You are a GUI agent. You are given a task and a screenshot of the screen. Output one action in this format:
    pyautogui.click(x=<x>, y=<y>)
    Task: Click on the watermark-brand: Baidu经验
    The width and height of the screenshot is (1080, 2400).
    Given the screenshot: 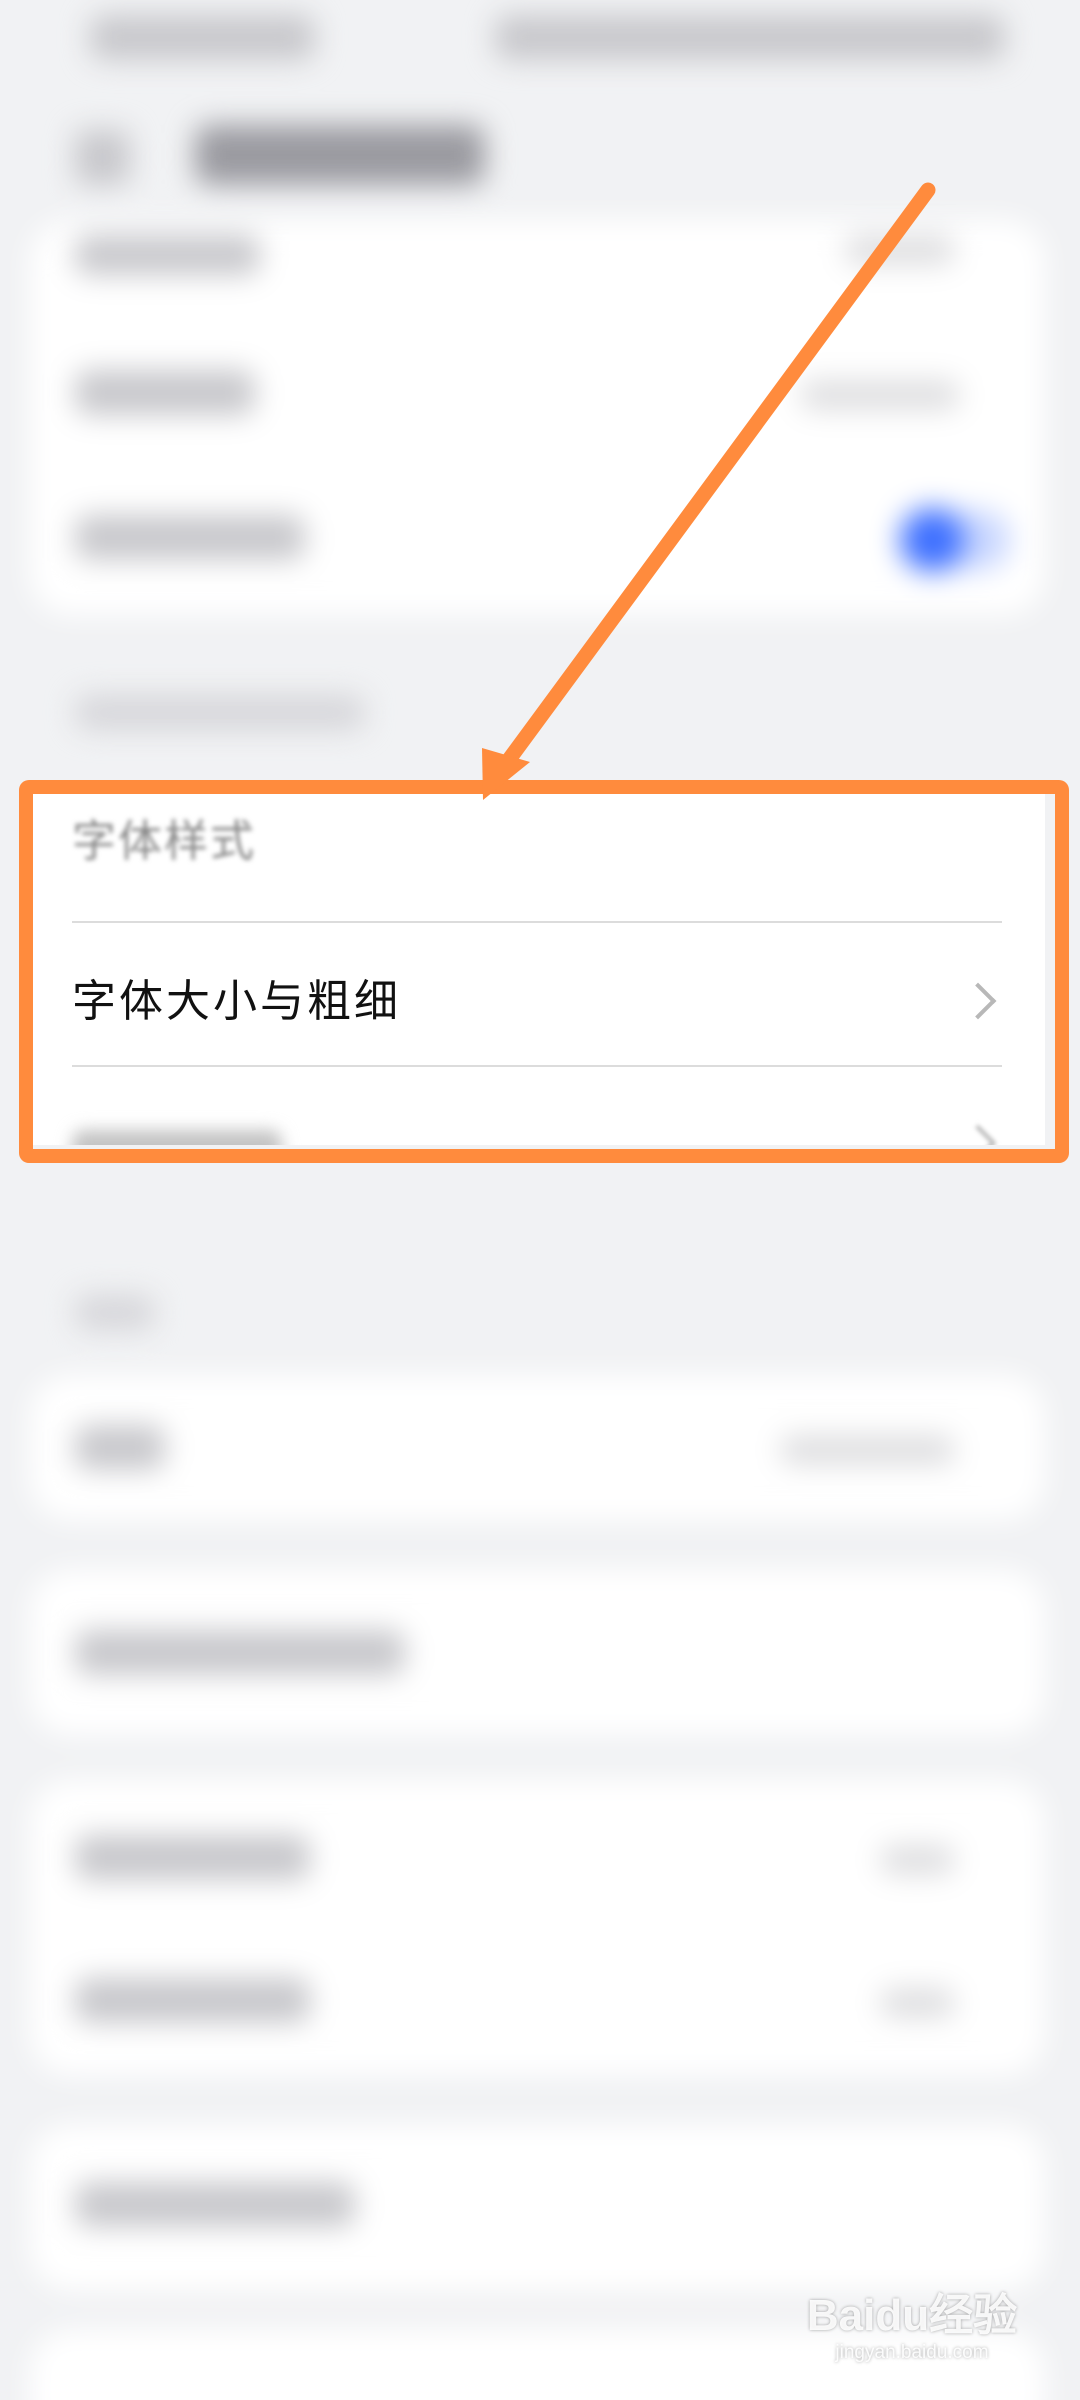 What is the action you would take?
    pyautogui.click(x=912, y=2315)
    